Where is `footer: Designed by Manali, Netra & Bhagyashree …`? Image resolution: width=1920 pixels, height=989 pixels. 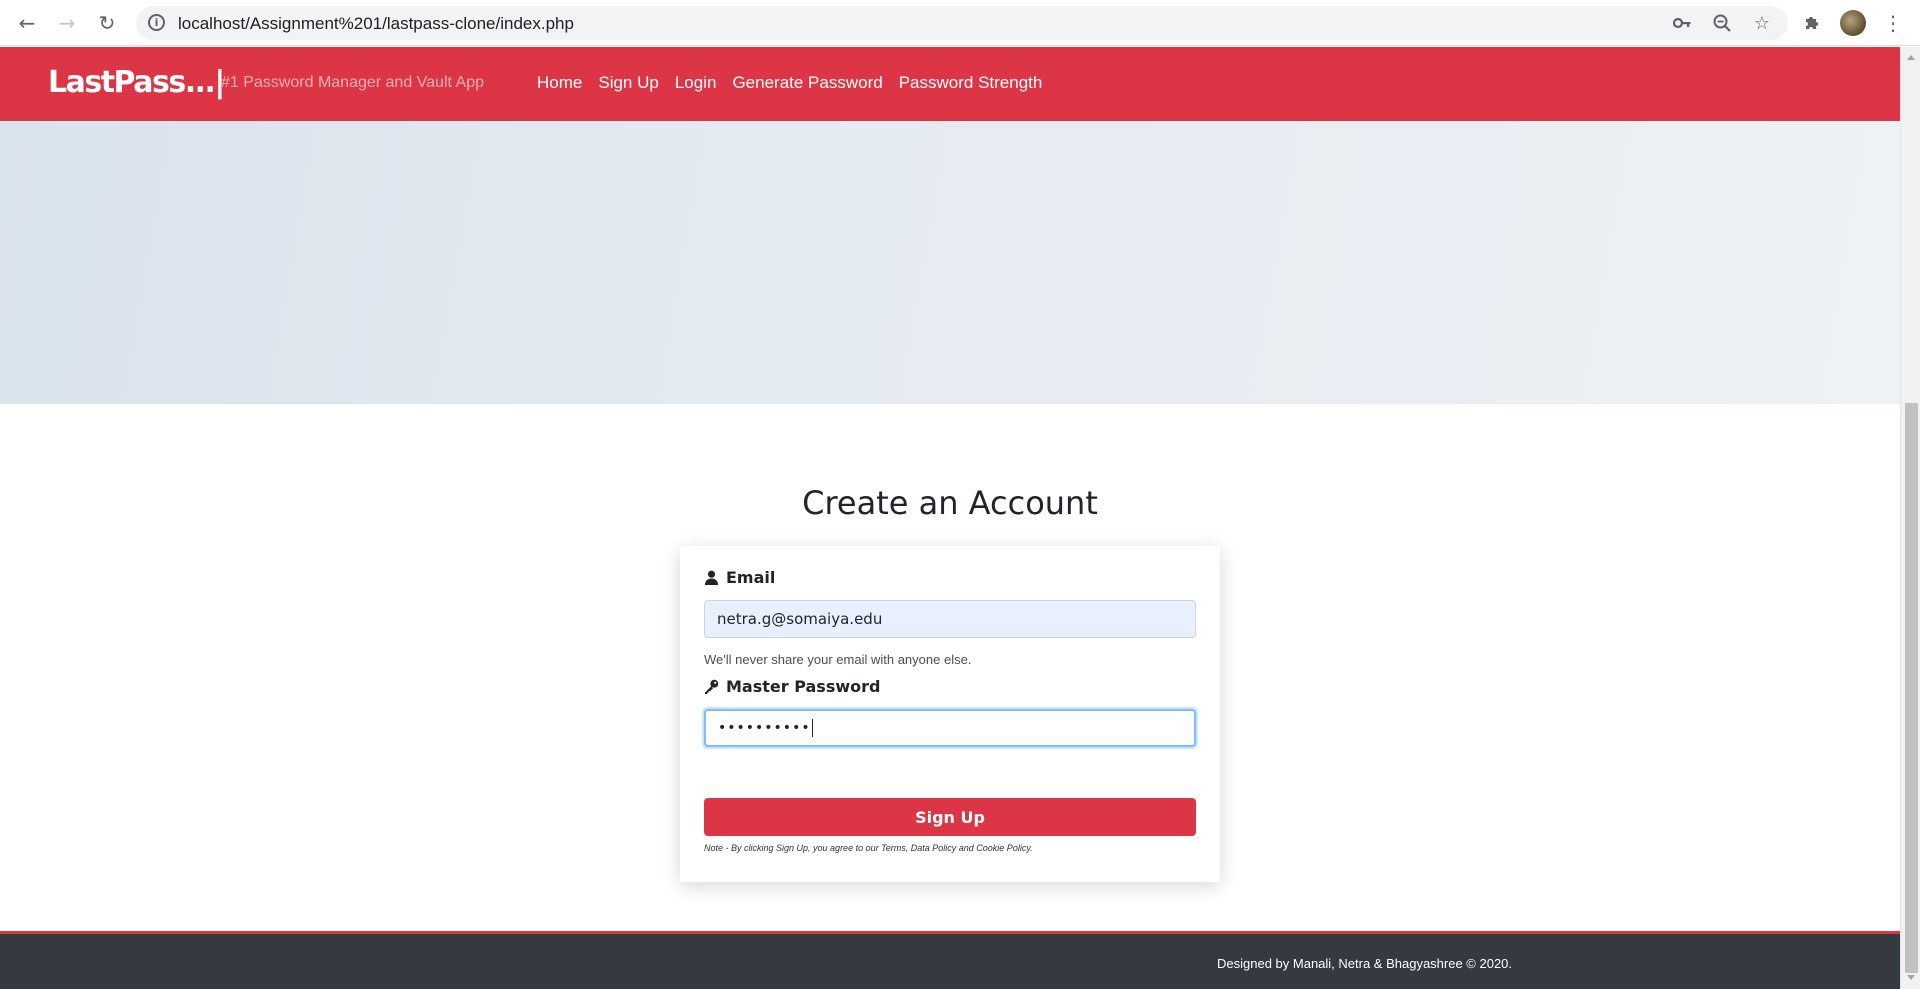 footer: Designed by Manali, Netra & Bhagyashree … is located at coordinates (950, 960).